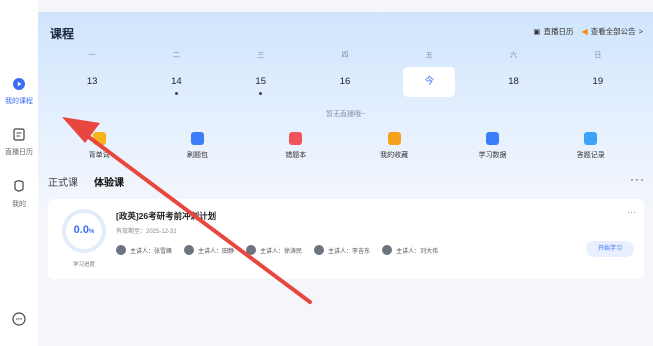 Image resolution: width=653 pixels, height=346 pixels. What do you see at coordinates (63, 181) in the screenshot?
I see `tab-formal-course: 正式课` at bounding box center [63, 181].